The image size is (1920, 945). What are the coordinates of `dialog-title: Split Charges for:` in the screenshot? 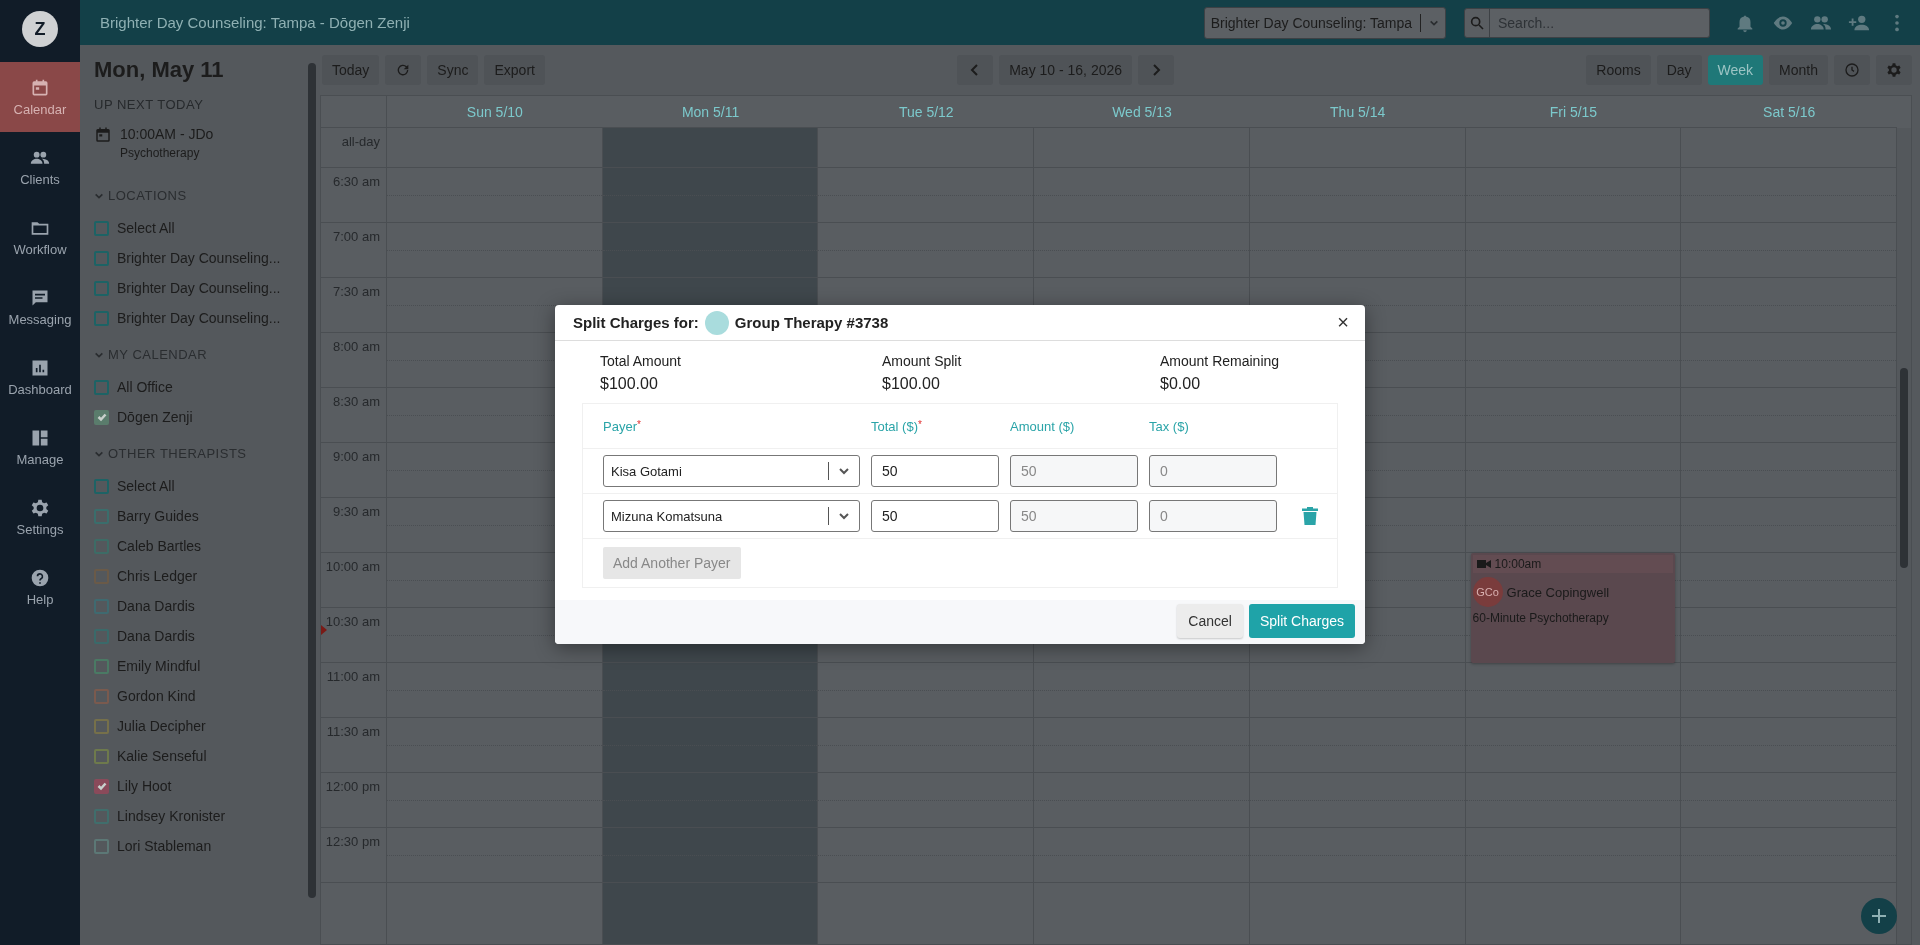 It's located at (636, 322).